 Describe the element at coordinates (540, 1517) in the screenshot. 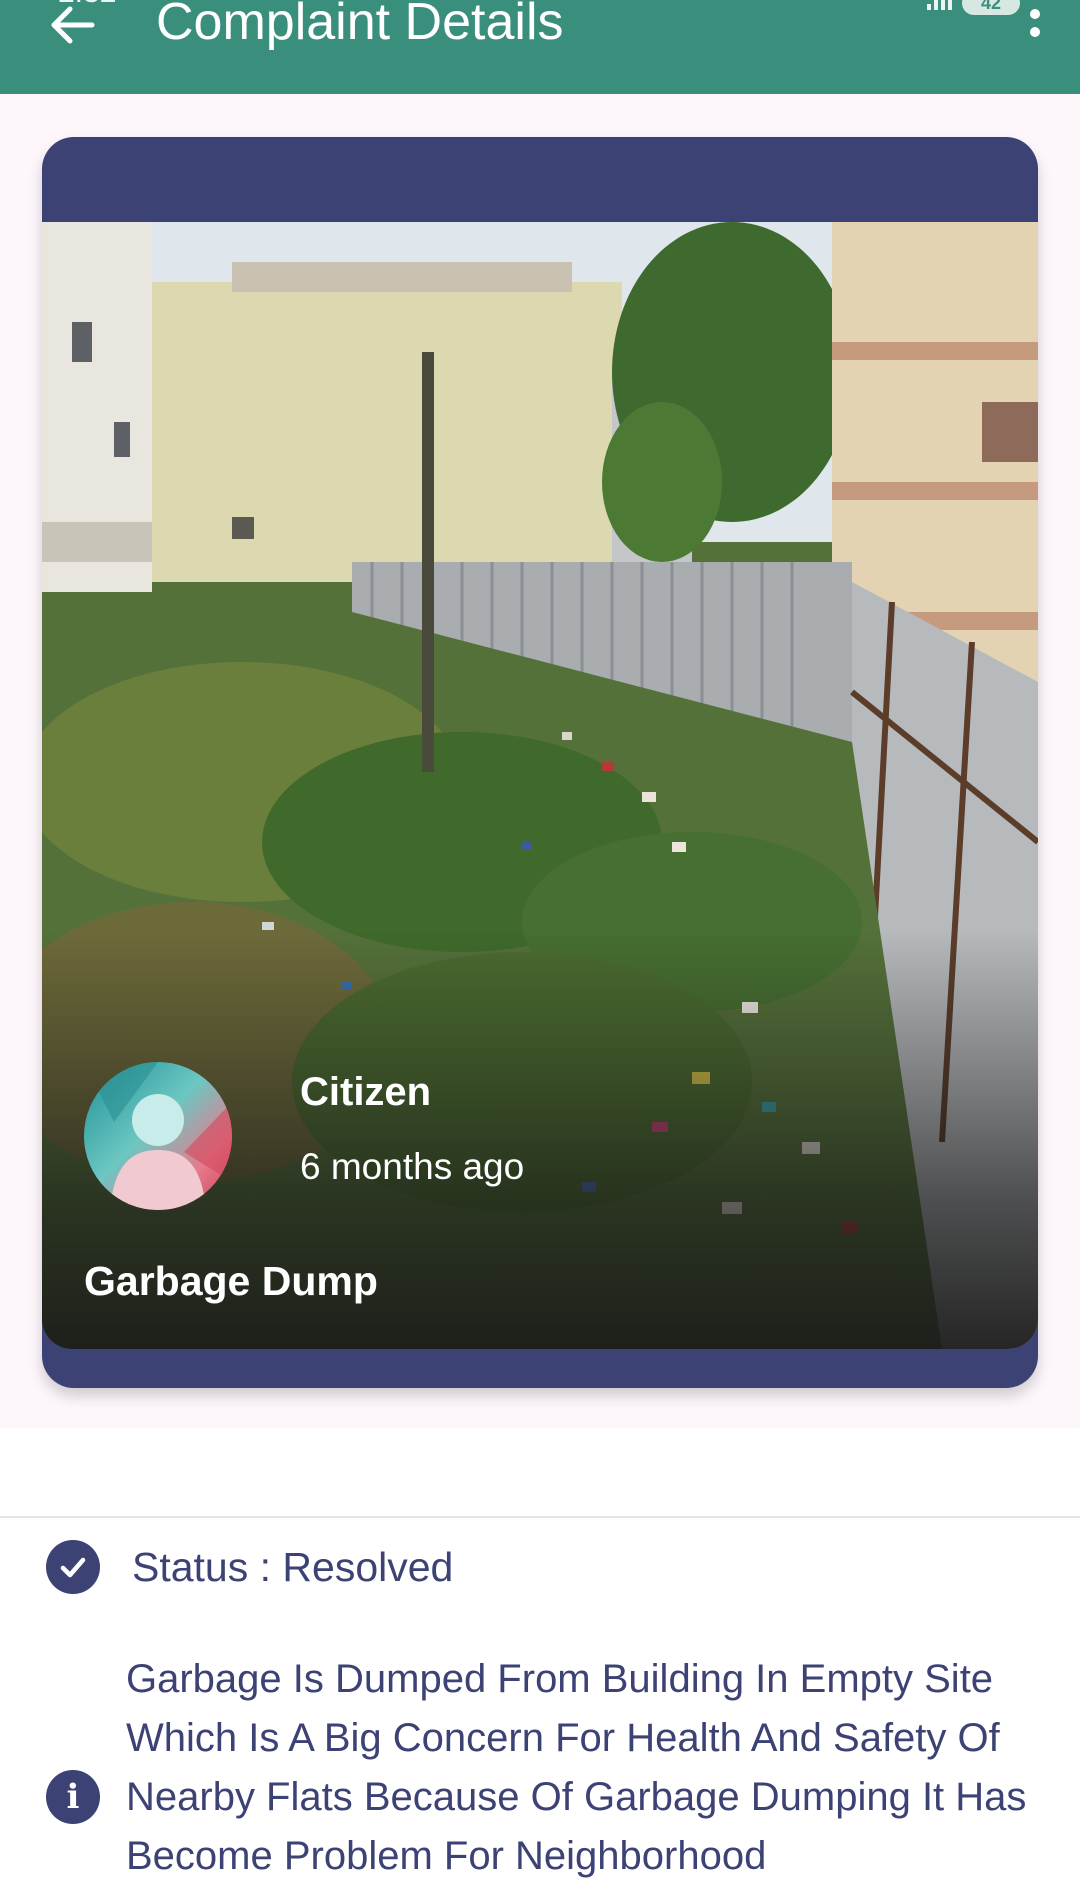

I see `divider` at that location.